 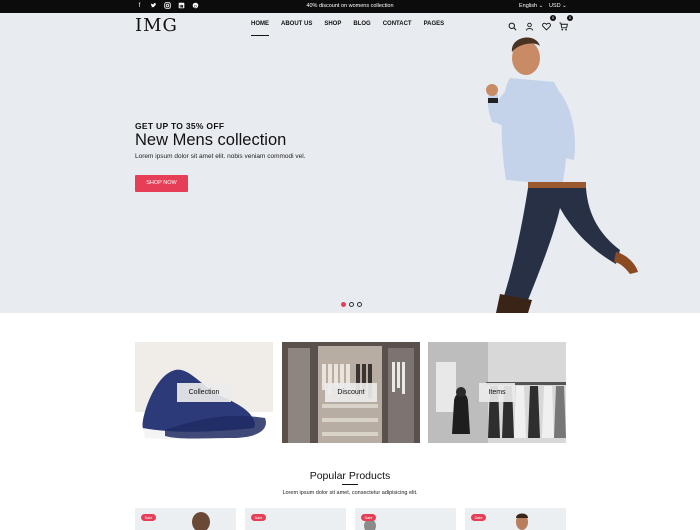 What do you see at coordinates (512, 24) in the screenshot?
I see `search-icon` at bounding box center [512, 24].